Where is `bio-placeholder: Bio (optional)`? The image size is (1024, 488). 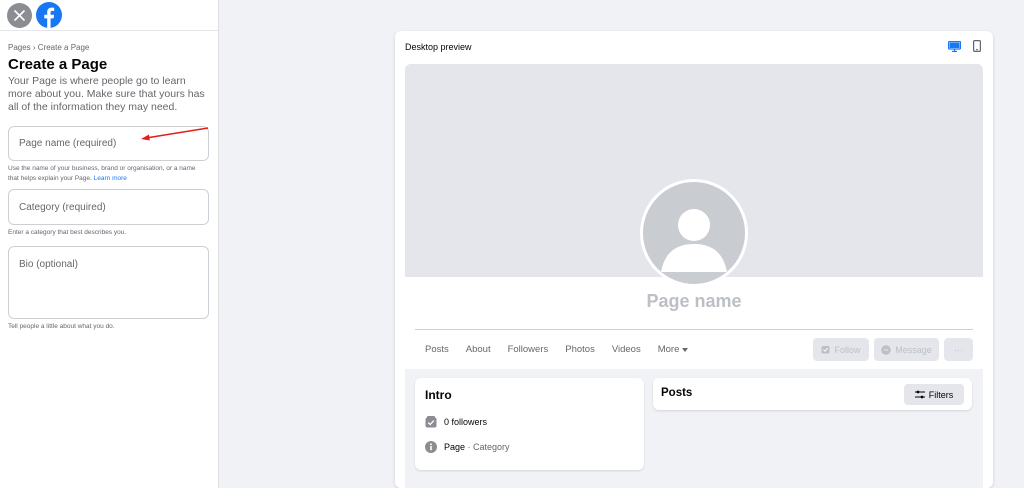 bio-placeholder: Bio (optional) is located at coordinates (48, 264).